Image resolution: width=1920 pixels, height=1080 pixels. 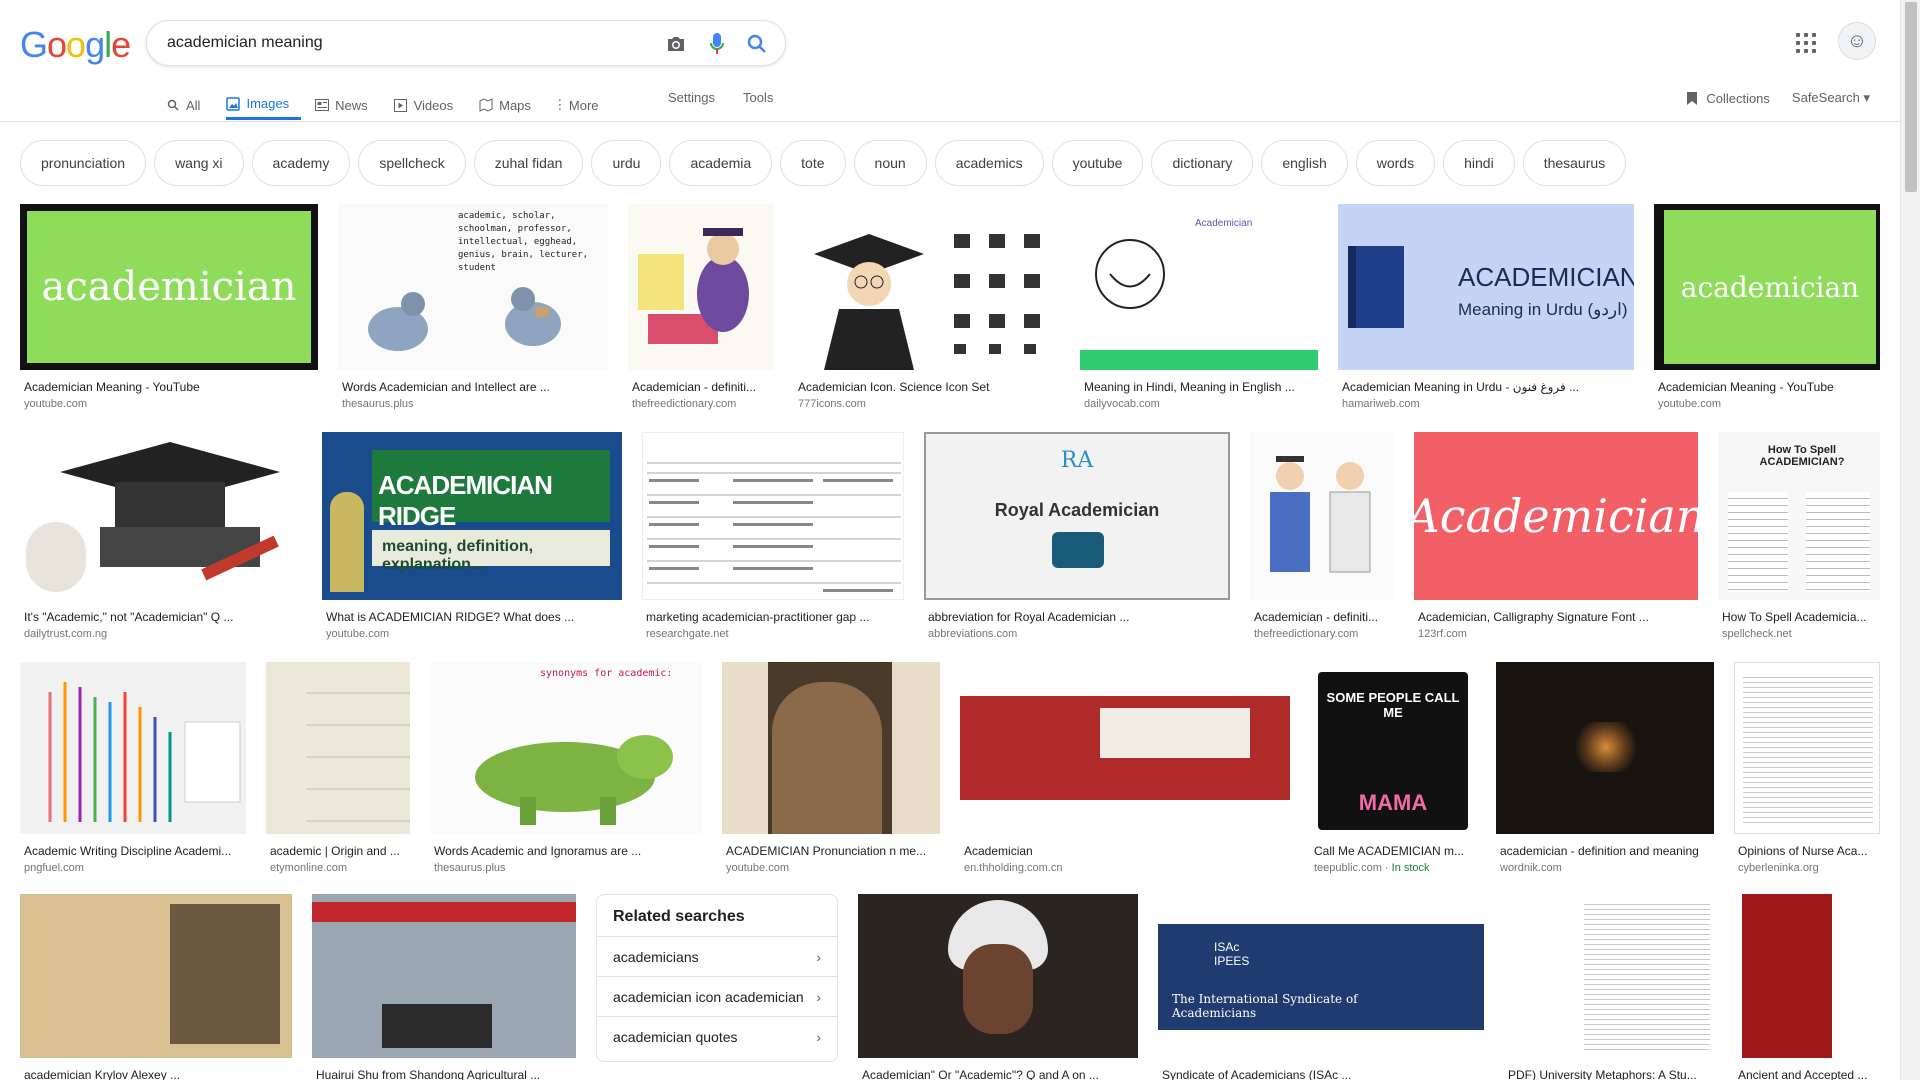 What do you see at coordinates (1202, 163) in the screenshot?
I see `chip: dictionary` at bounding box center [1202, 163].